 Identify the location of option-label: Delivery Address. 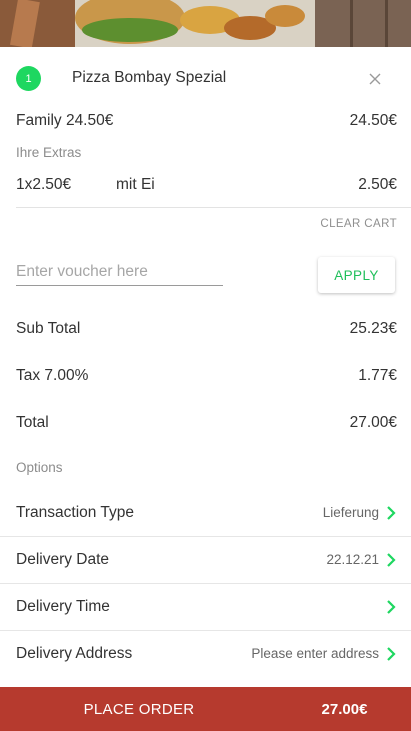
(74, 653).